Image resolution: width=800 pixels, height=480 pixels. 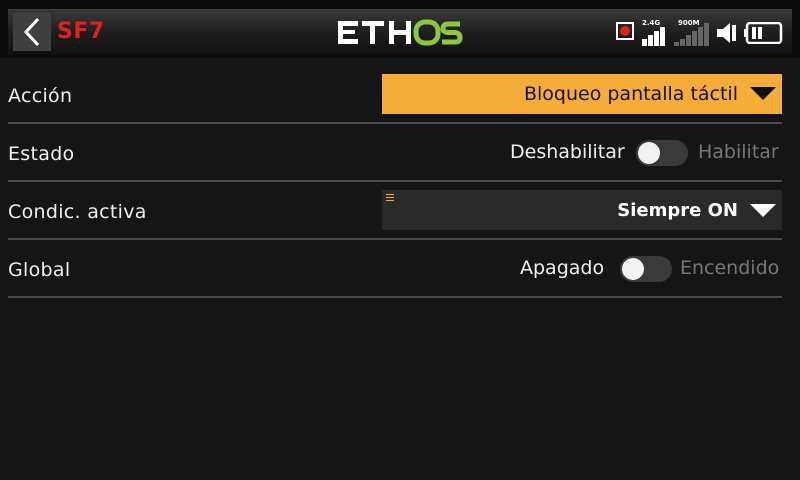 I want to click on status-icons: 2.4G 900M, so click(x=700, y=32).